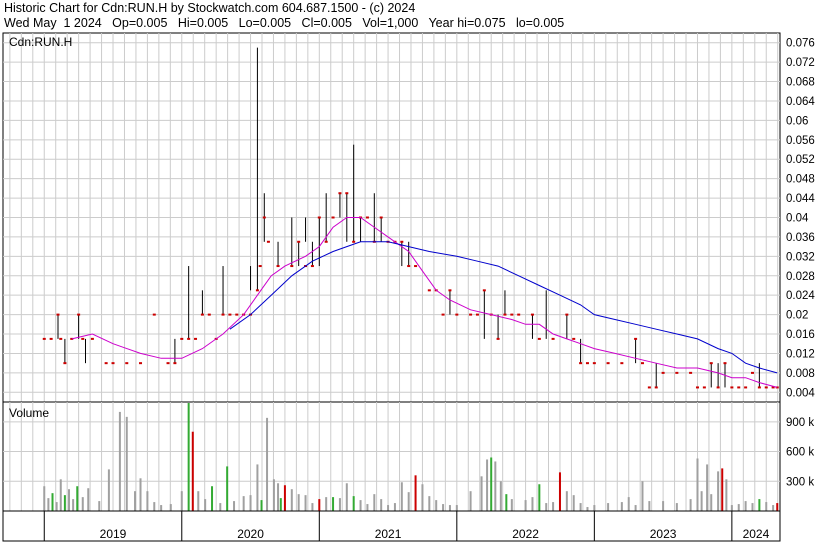 Image resolution: width=830 pixels, height=543 pixels. I want to click on volume-tick-label: 900 k, so click(800, 423).